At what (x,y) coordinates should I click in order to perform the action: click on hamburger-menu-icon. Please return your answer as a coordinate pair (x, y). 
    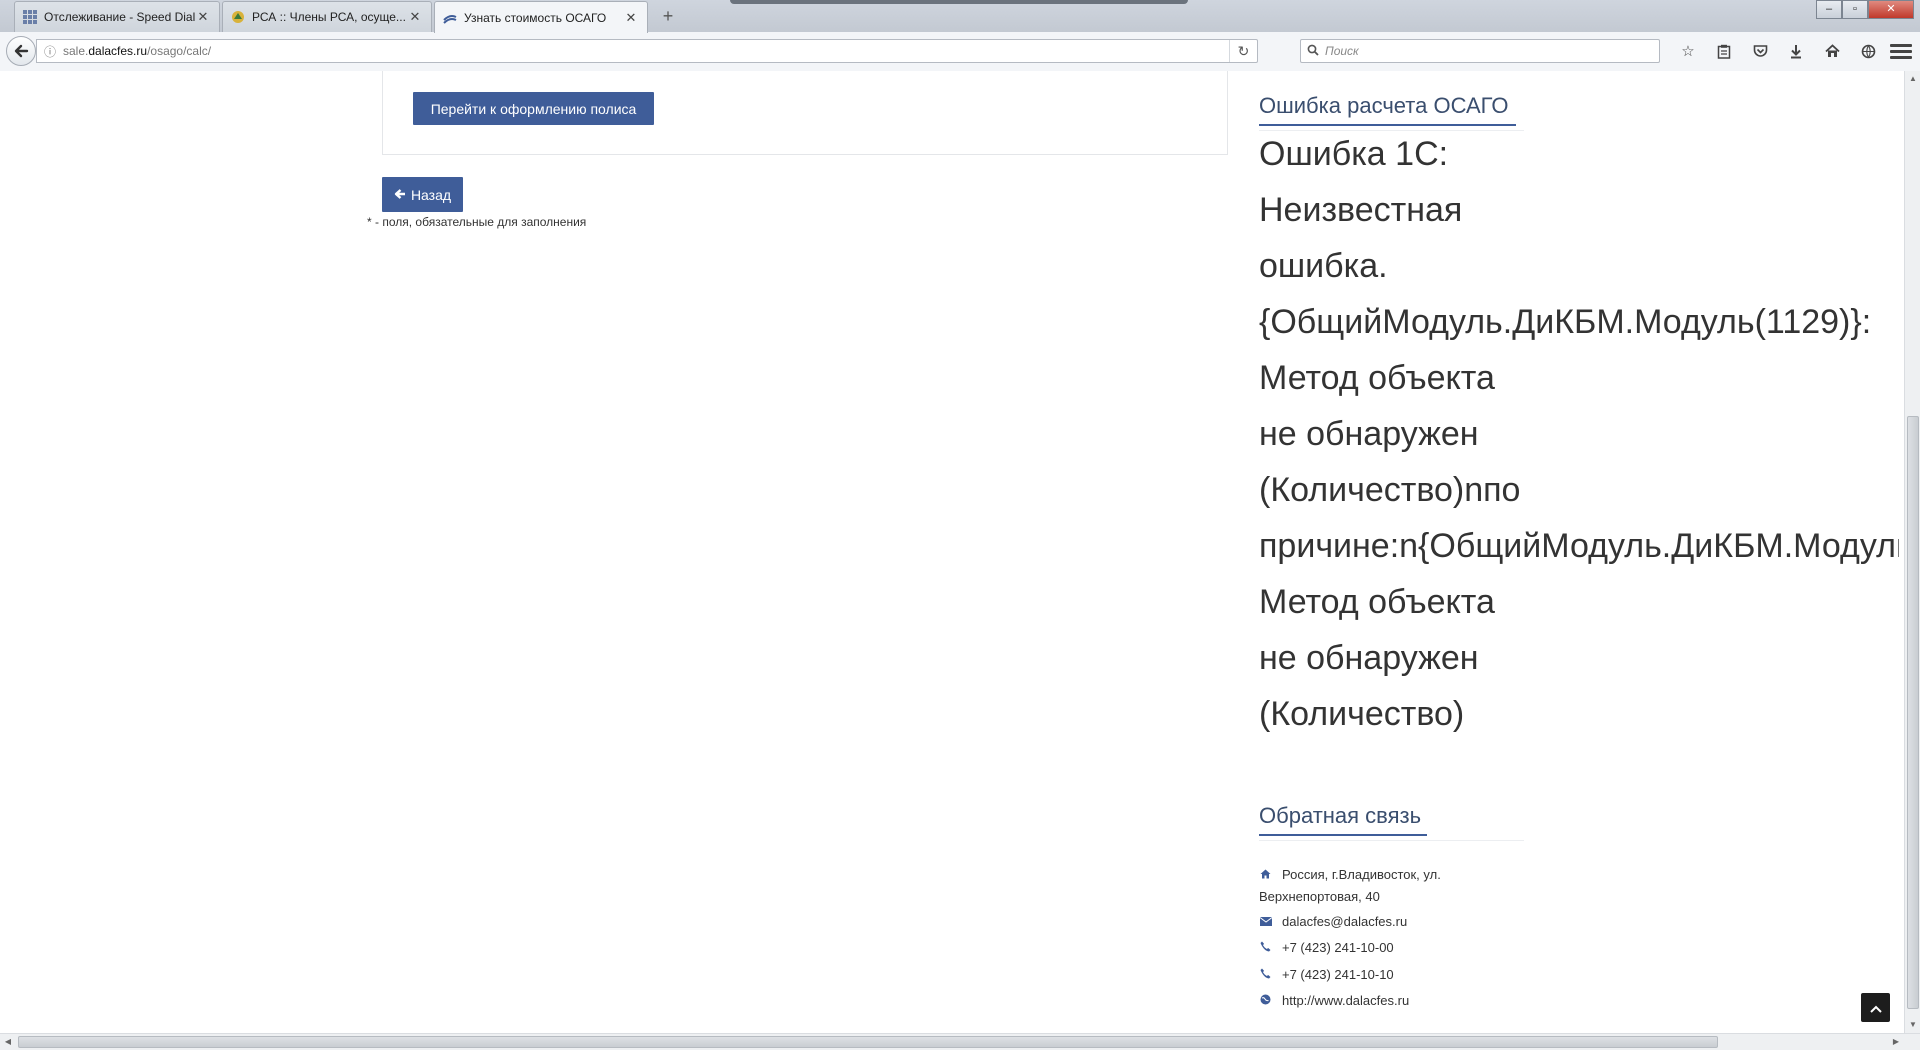
    Looking at the image, I should click on (1901, 51).